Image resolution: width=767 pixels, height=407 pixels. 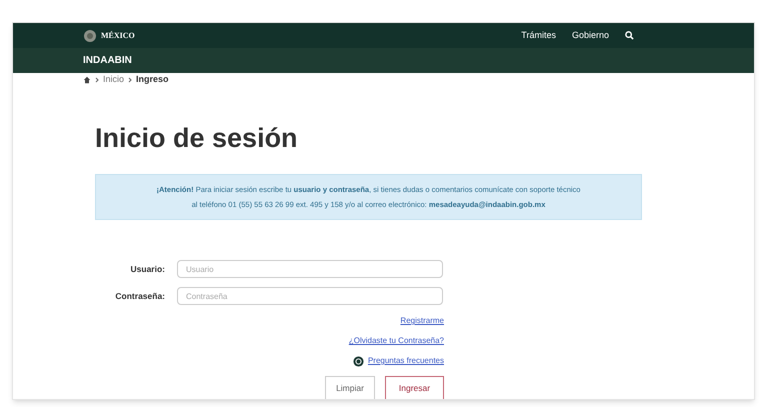 I want to click on breadcrumb-link: Ingreso, so click(x=152, y=80).